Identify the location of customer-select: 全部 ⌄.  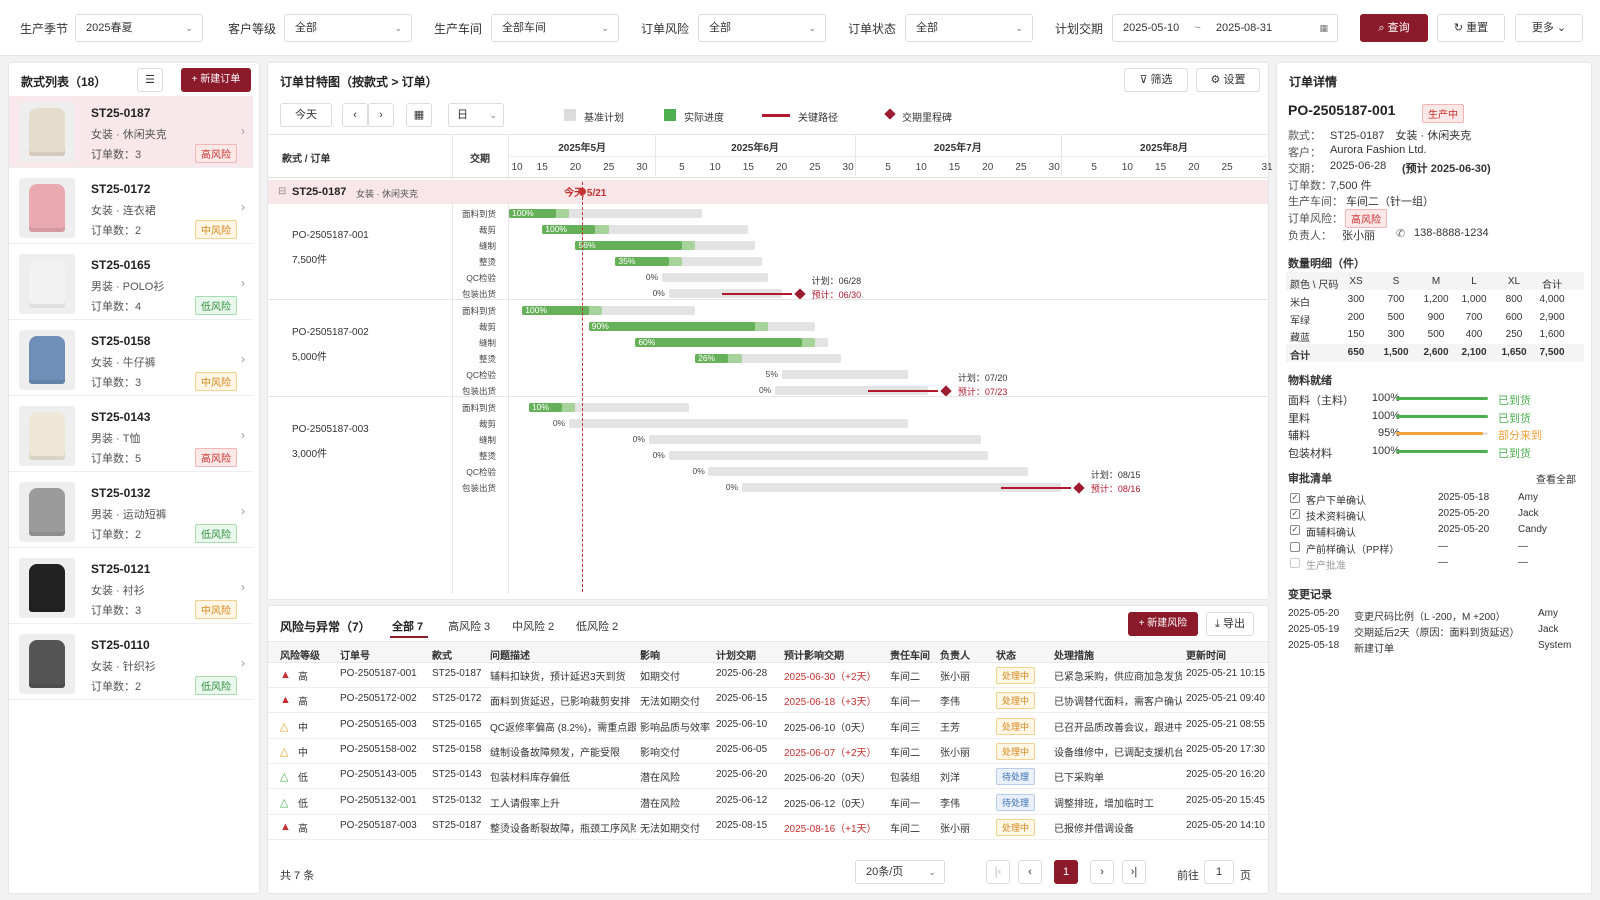
(348, 28).